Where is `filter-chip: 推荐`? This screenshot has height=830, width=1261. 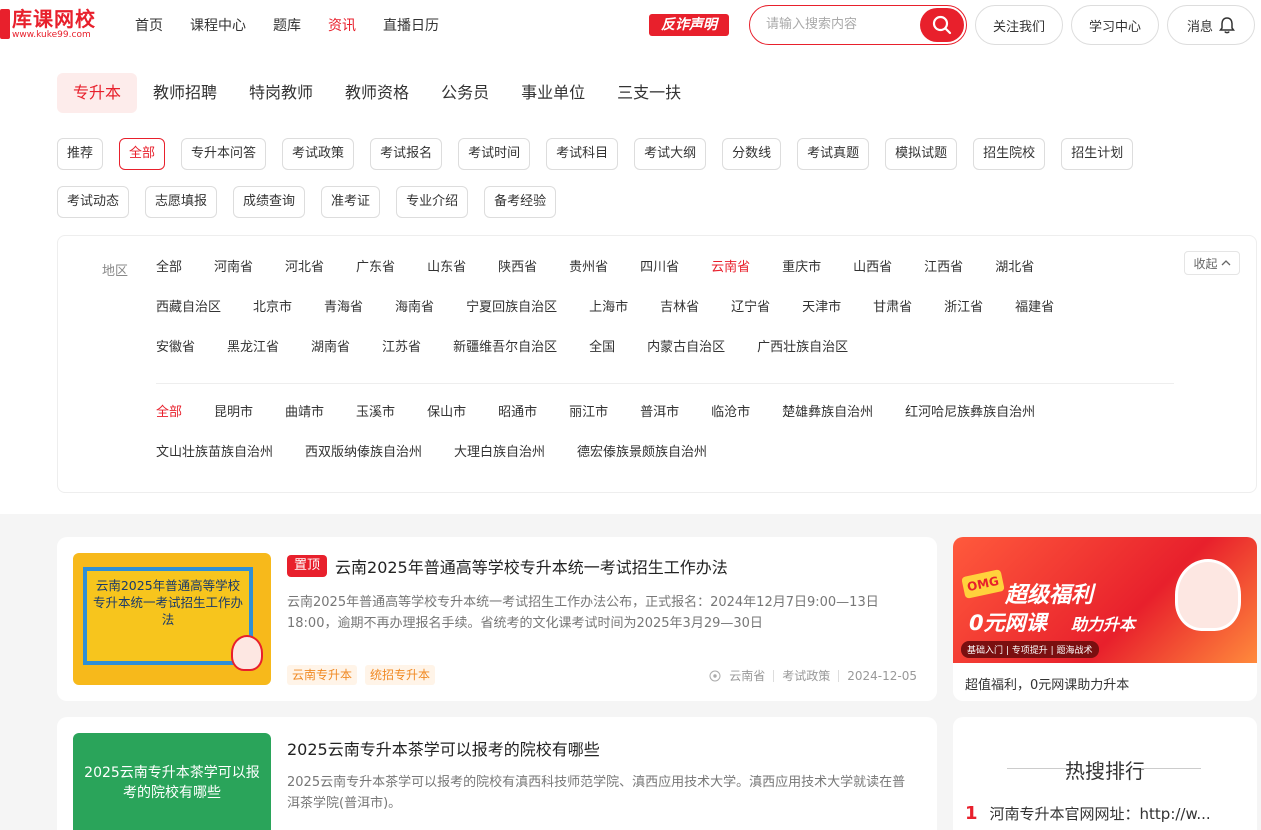 filter-chip: 推荐 is located at coordinates (80, 154).